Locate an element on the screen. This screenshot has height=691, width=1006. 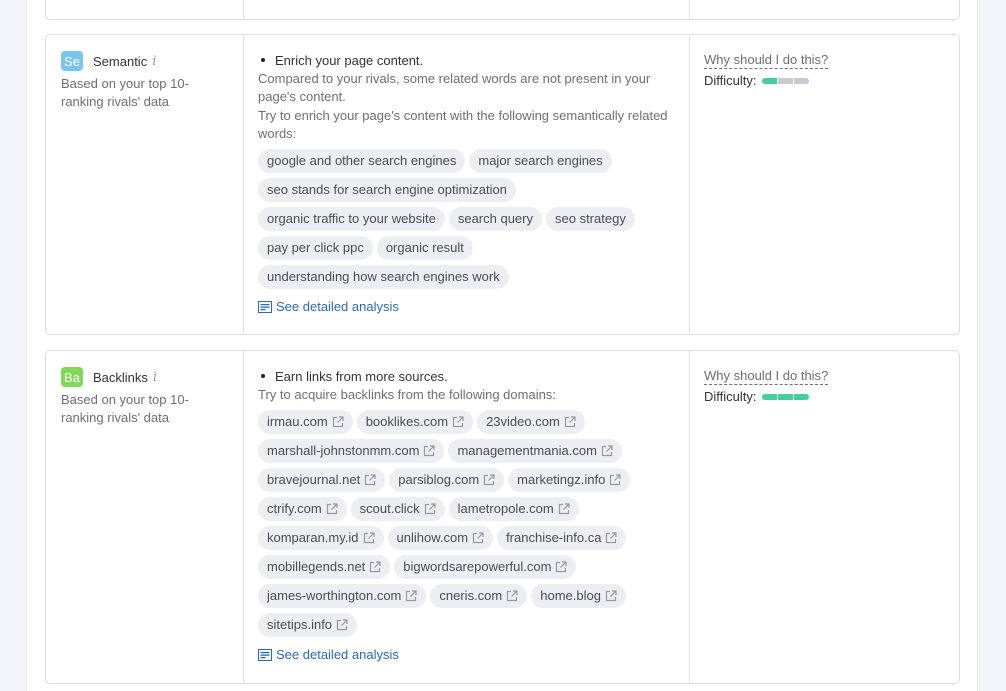
domain-chip: franchise-info.ca is located at coordinates (562, 538).